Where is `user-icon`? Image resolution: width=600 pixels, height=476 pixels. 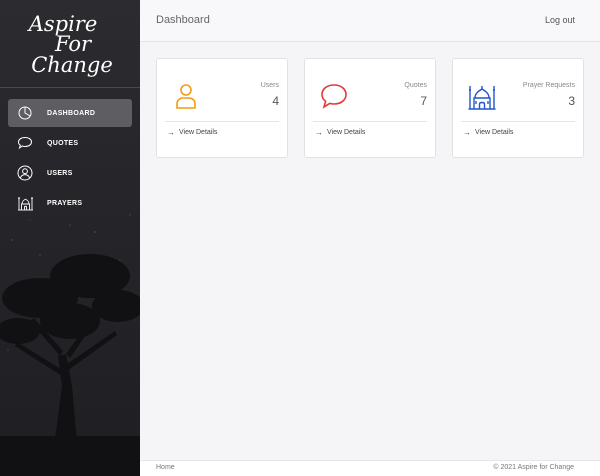 user-icon is located at coordinates (186, 96).